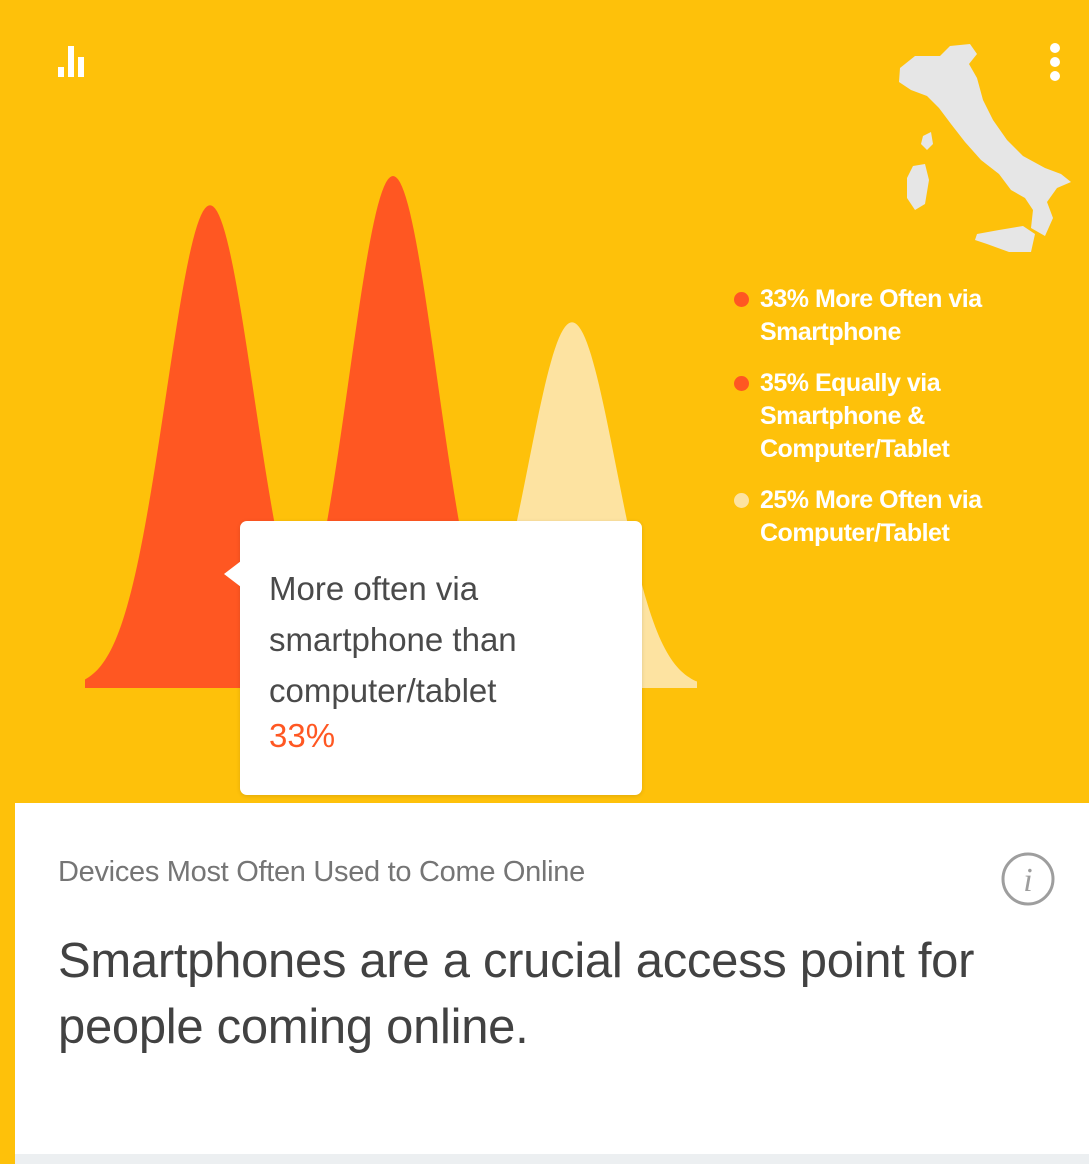 This screenshot has width=1089, height=1164. Describe the element at coordinates (1055, 63) in the screenshot. I see `more-vert-icon` at that location.